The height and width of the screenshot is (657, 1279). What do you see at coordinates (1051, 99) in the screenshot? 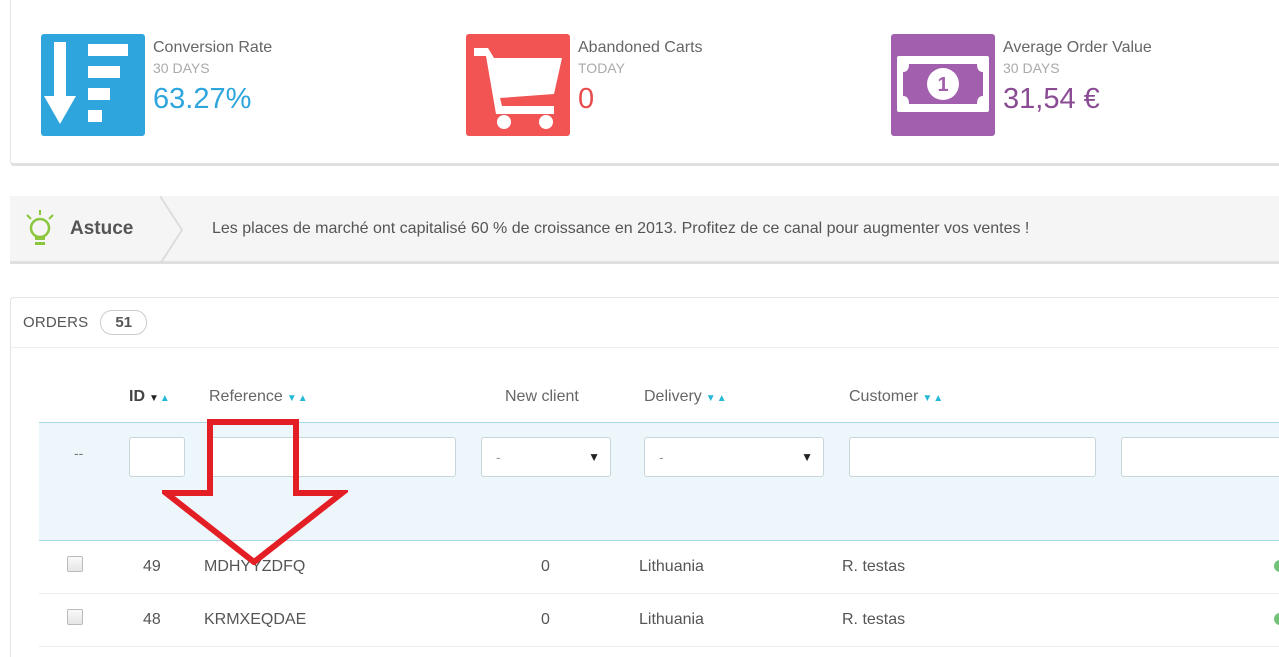
I see `kpi-value: 31,54 €` at bounding box center [1051, 99].